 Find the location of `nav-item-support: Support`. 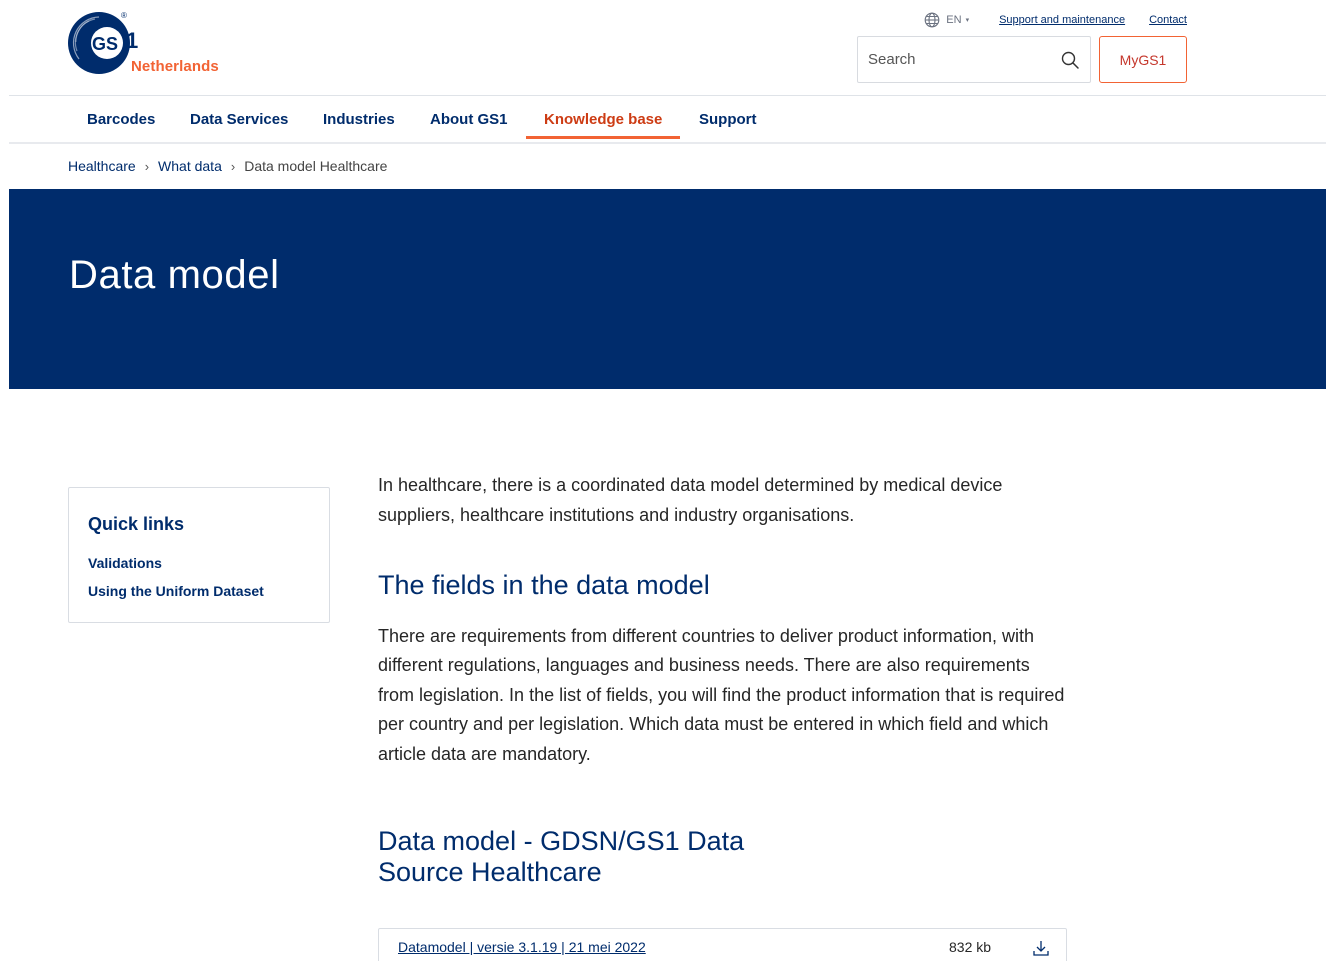

nav-item-support: Support is located at coordinates (728, 119).